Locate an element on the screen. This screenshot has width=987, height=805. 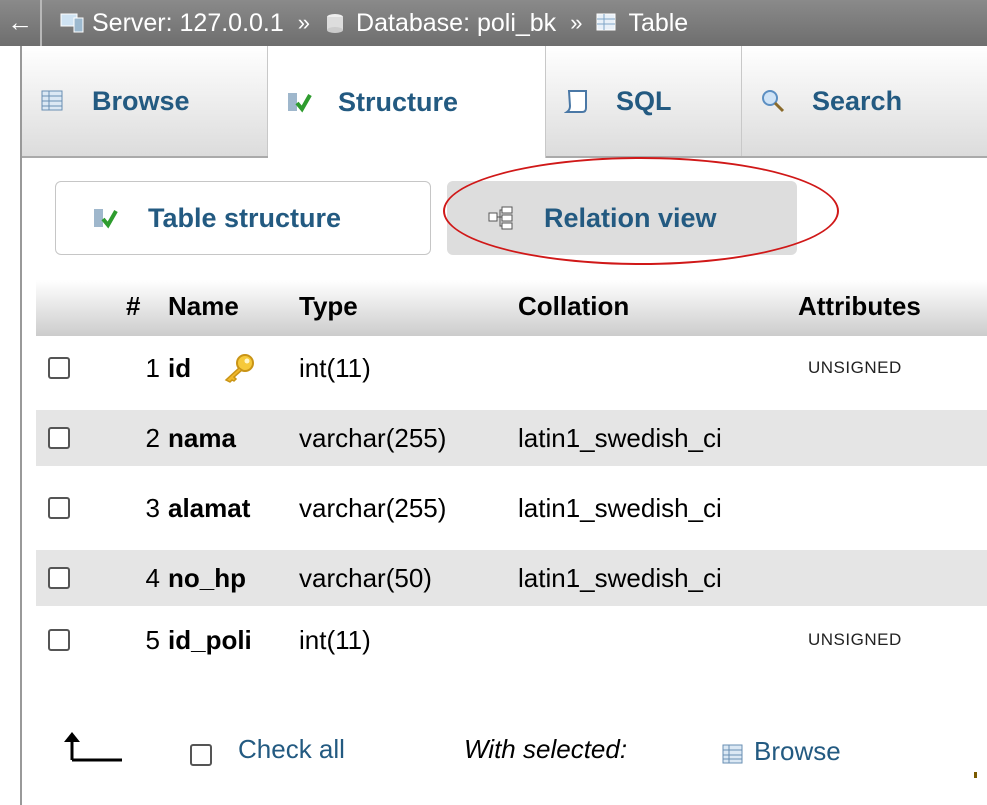
primary-key-icon is located at coordinates (239, 368).